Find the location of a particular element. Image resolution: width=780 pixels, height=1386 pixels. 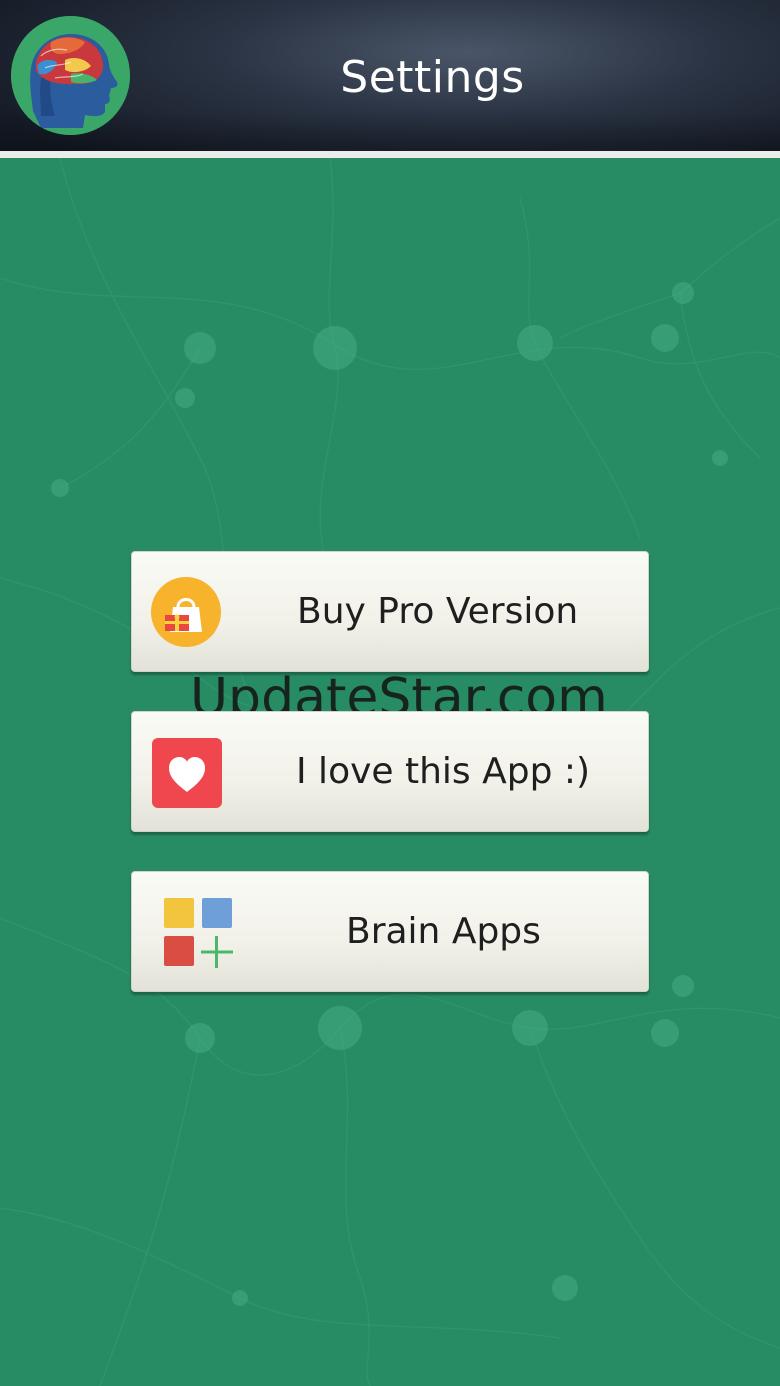

brain-apps-button: Brain Apps is located at coordinates (390, 931).